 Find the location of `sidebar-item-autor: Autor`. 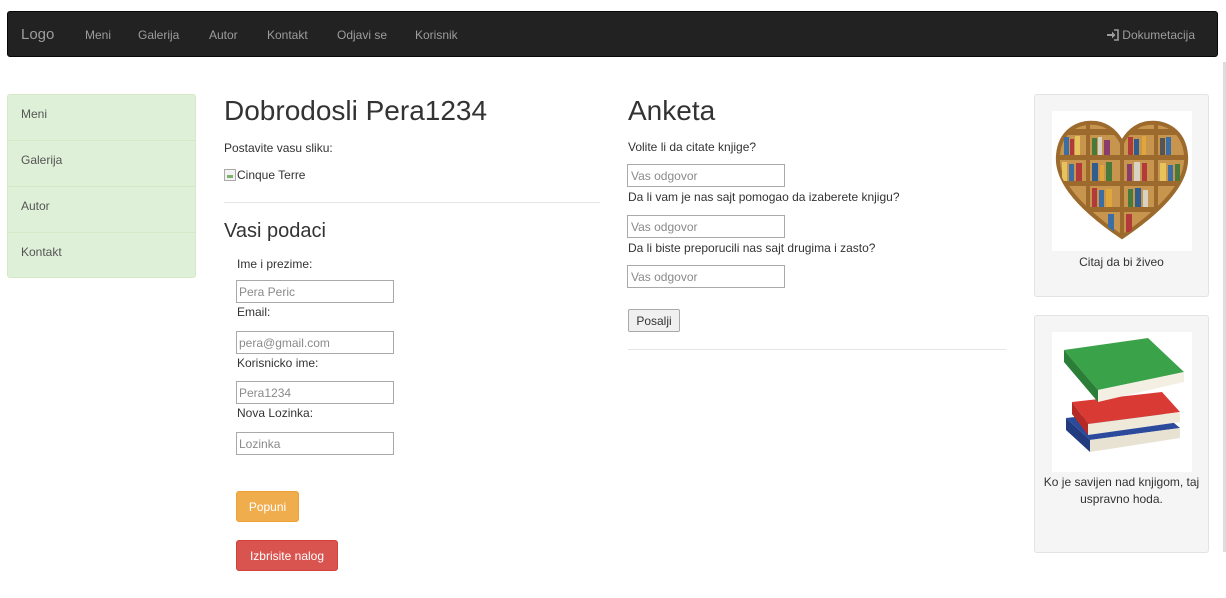

sidebar-item-autor: Autor is located at coordinates (101, 210).